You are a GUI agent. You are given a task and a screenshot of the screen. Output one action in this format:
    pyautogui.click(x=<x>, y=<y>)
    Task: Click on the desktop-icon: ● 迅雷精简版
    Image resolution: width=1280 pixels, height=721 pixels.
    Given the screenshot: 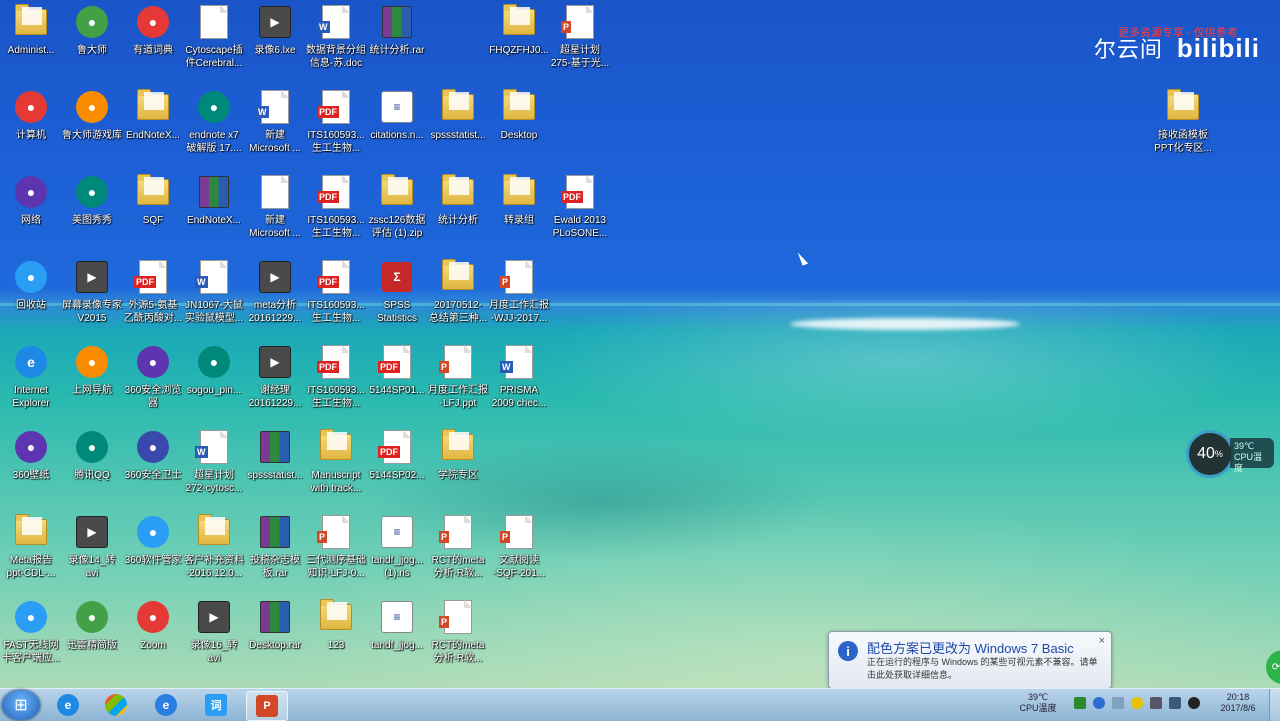 What is the action you would take?
    pyautogui.click(x=92, y=637)
    